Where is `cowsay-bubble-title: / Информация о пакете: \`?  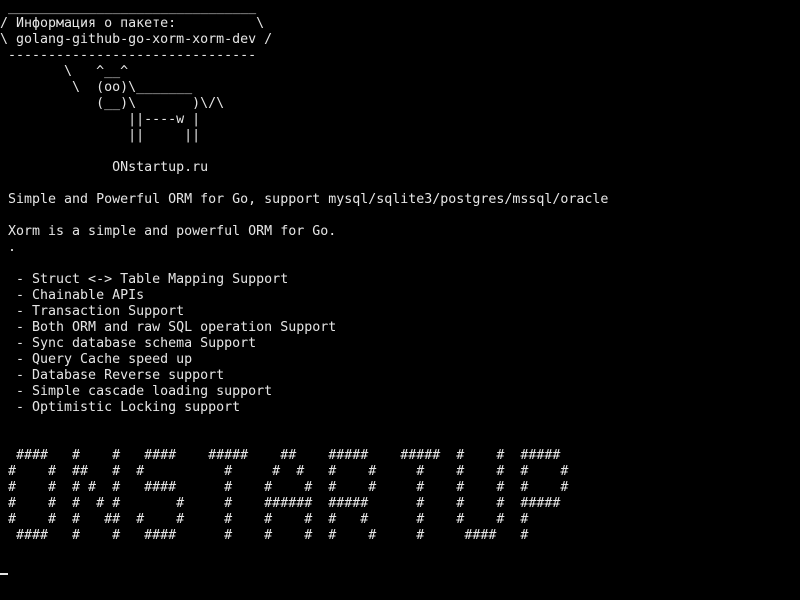
cowsay-bubble-title: / Информация о пакете: \ is located at coordinates (132, 23).